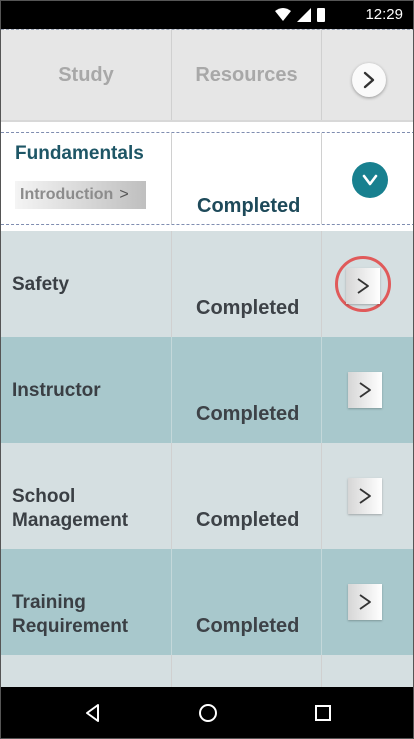  Describe the element at coordinates (323, 713) in the screenshot. I see `recents-icon` at that location.